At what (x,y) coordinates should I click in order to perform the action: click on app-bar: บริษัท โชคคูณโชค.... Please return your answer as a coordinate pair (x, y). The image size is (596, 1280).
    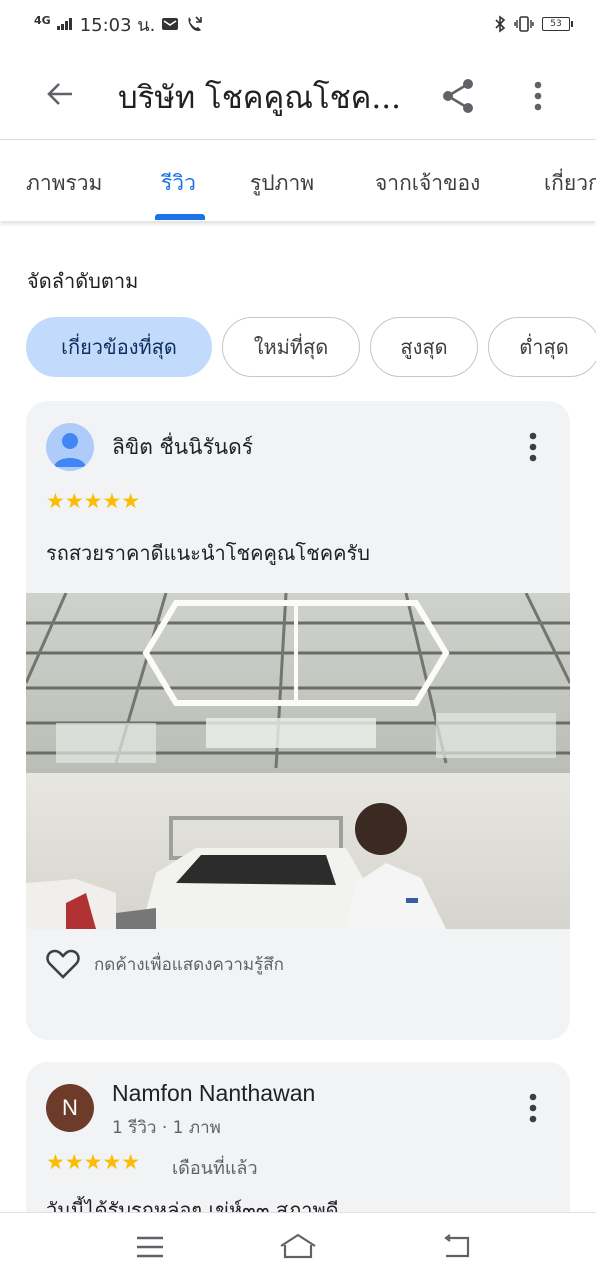
    Looking at the image, I should click on (298, 94).